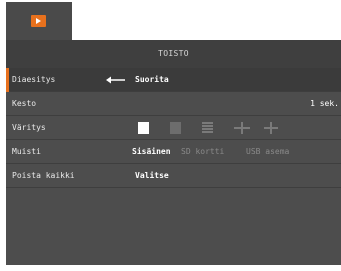 The width and height of the screenshot is (341, 271). I want to click on row-label-memory: Muisti, so click(26, 151).